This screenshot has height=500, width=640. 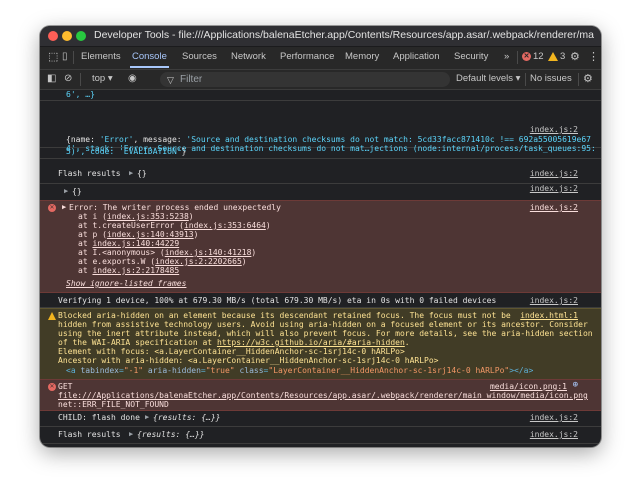 I want to click on filter-input: ▽ Filter, so click(x=305, y=79).